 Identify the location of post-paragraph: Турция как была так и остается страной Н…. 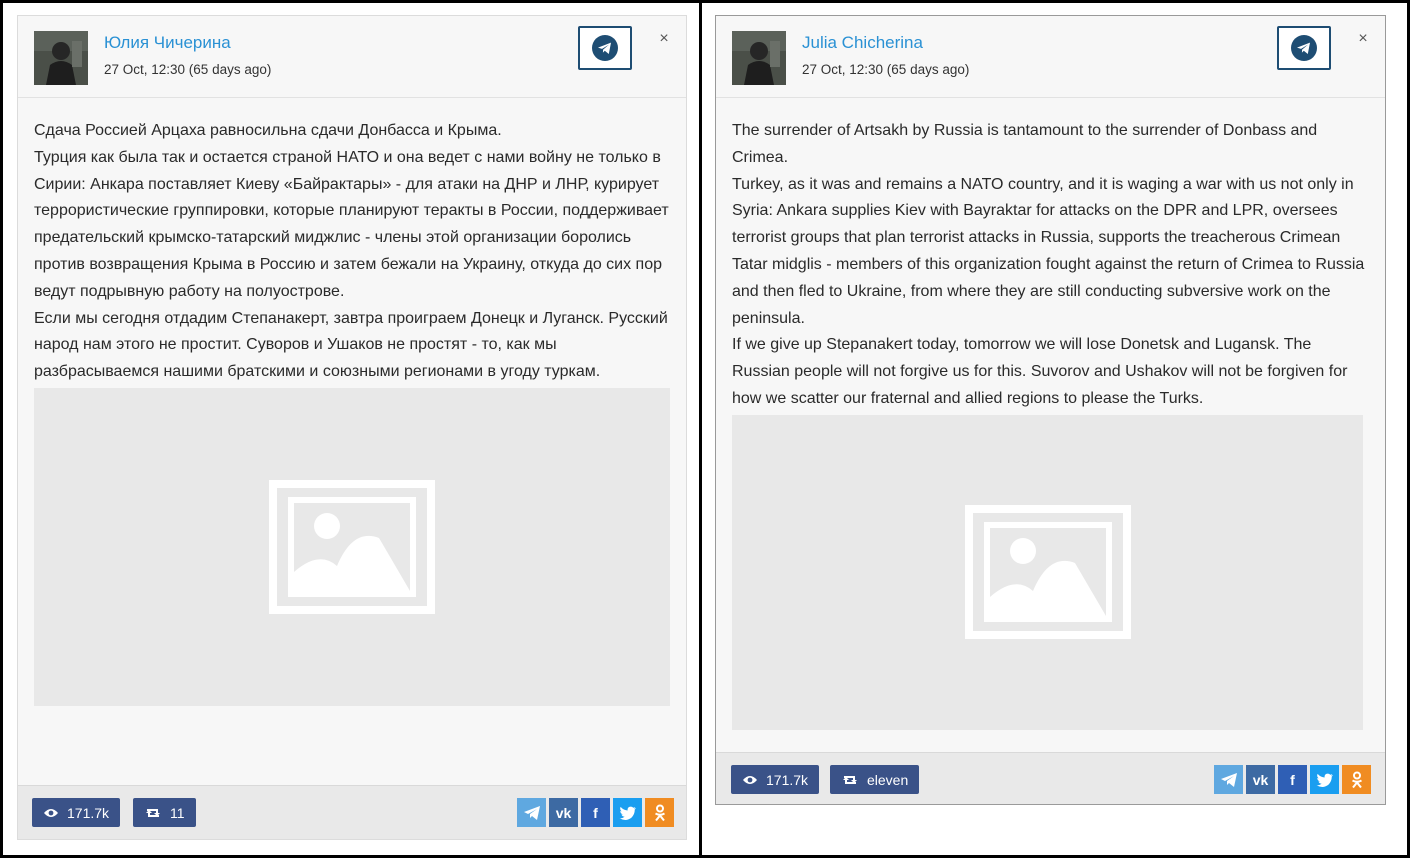
(351, 224).